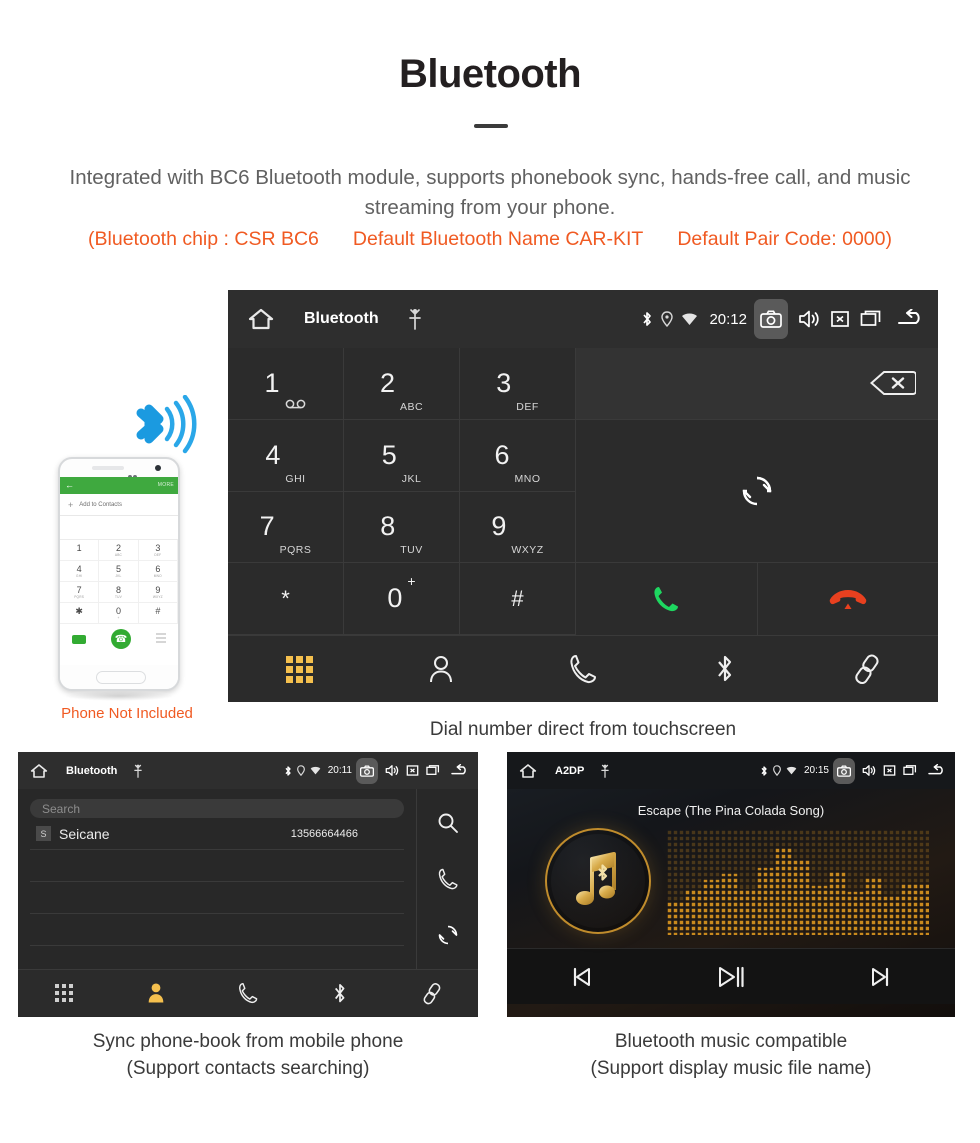 This screenshot has width=980, height=1143. Describe the element at coordinates (402, 455) in the screenshot. I see `dial-key-5: 5 JKL` at that location.